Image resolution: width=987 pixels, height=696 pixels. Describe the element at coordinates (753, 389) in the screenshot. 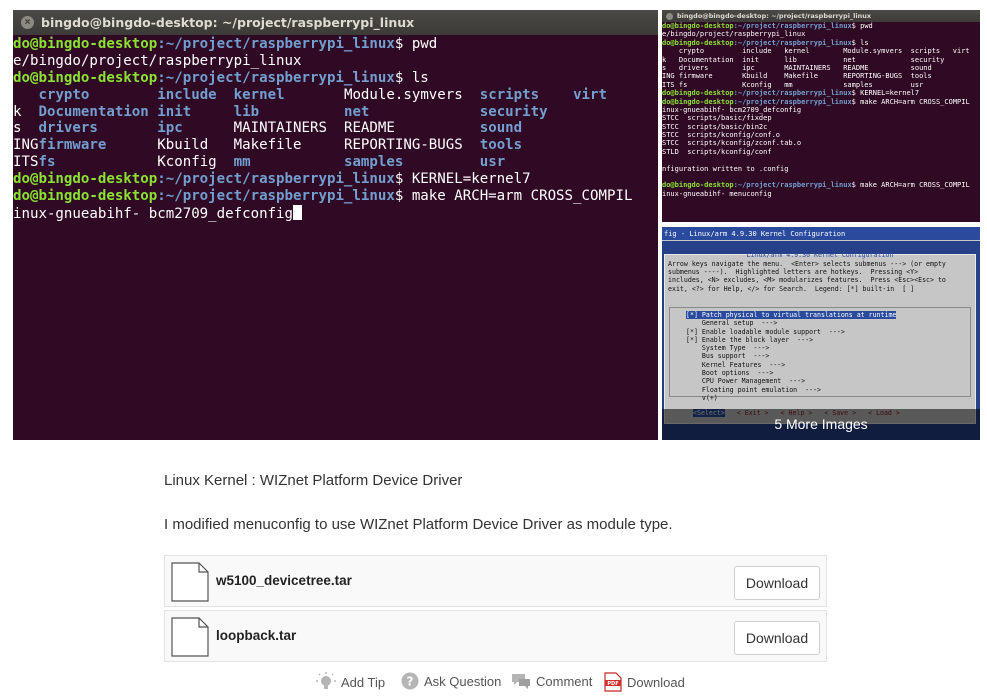

I see `menuconfig-item: Floating point emulation --->` at that location.